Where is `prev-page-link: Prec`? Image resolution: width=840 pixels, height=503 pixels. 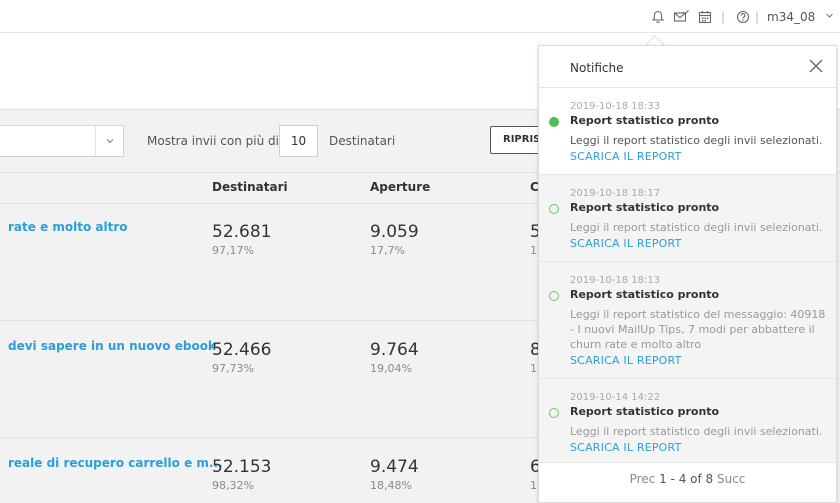 prev-page-link: Prec is located at coordinates (643, 479).